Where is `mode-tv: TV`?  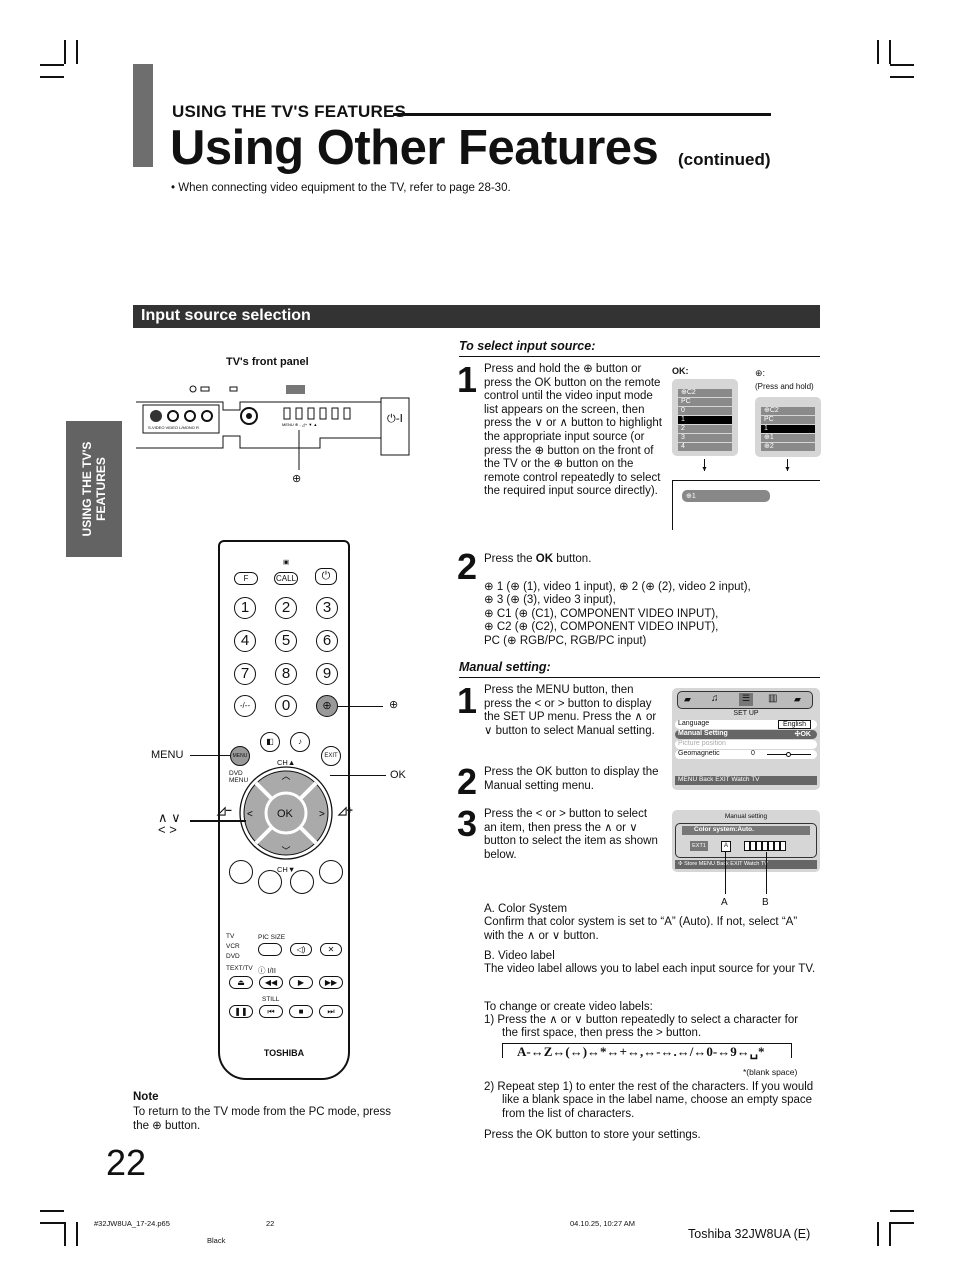
mode-tv: TV is located at coordinates (233, 937).